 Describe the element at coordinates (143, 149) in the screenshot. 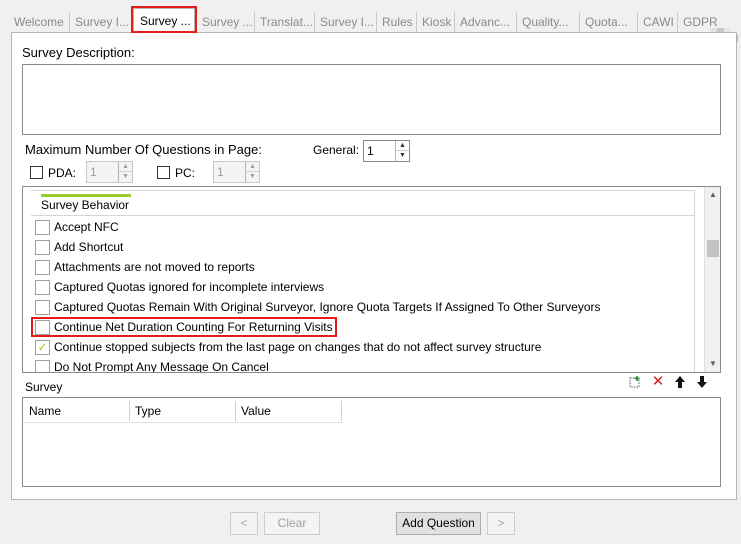

I see `max-questions-label: Maximum Number Of Questions in Page:` at that location.